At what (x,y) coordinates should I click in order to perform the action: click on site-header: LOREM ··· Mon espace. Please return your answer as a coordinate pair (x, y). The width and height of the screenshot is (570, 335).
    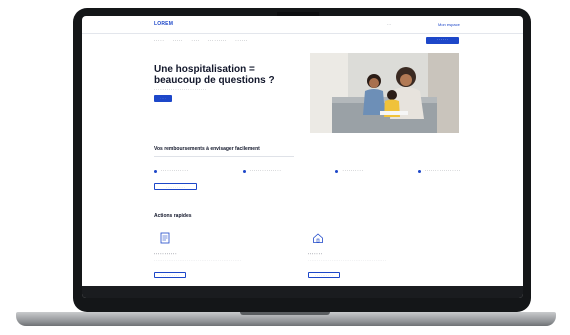
    Looking at the image, I should click on (302, 25).